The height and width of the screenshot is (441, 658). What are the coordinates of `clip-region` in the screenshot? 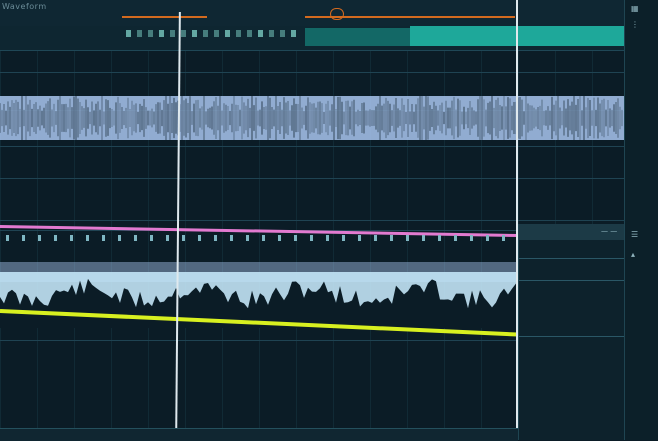 It's located at (357, 37).